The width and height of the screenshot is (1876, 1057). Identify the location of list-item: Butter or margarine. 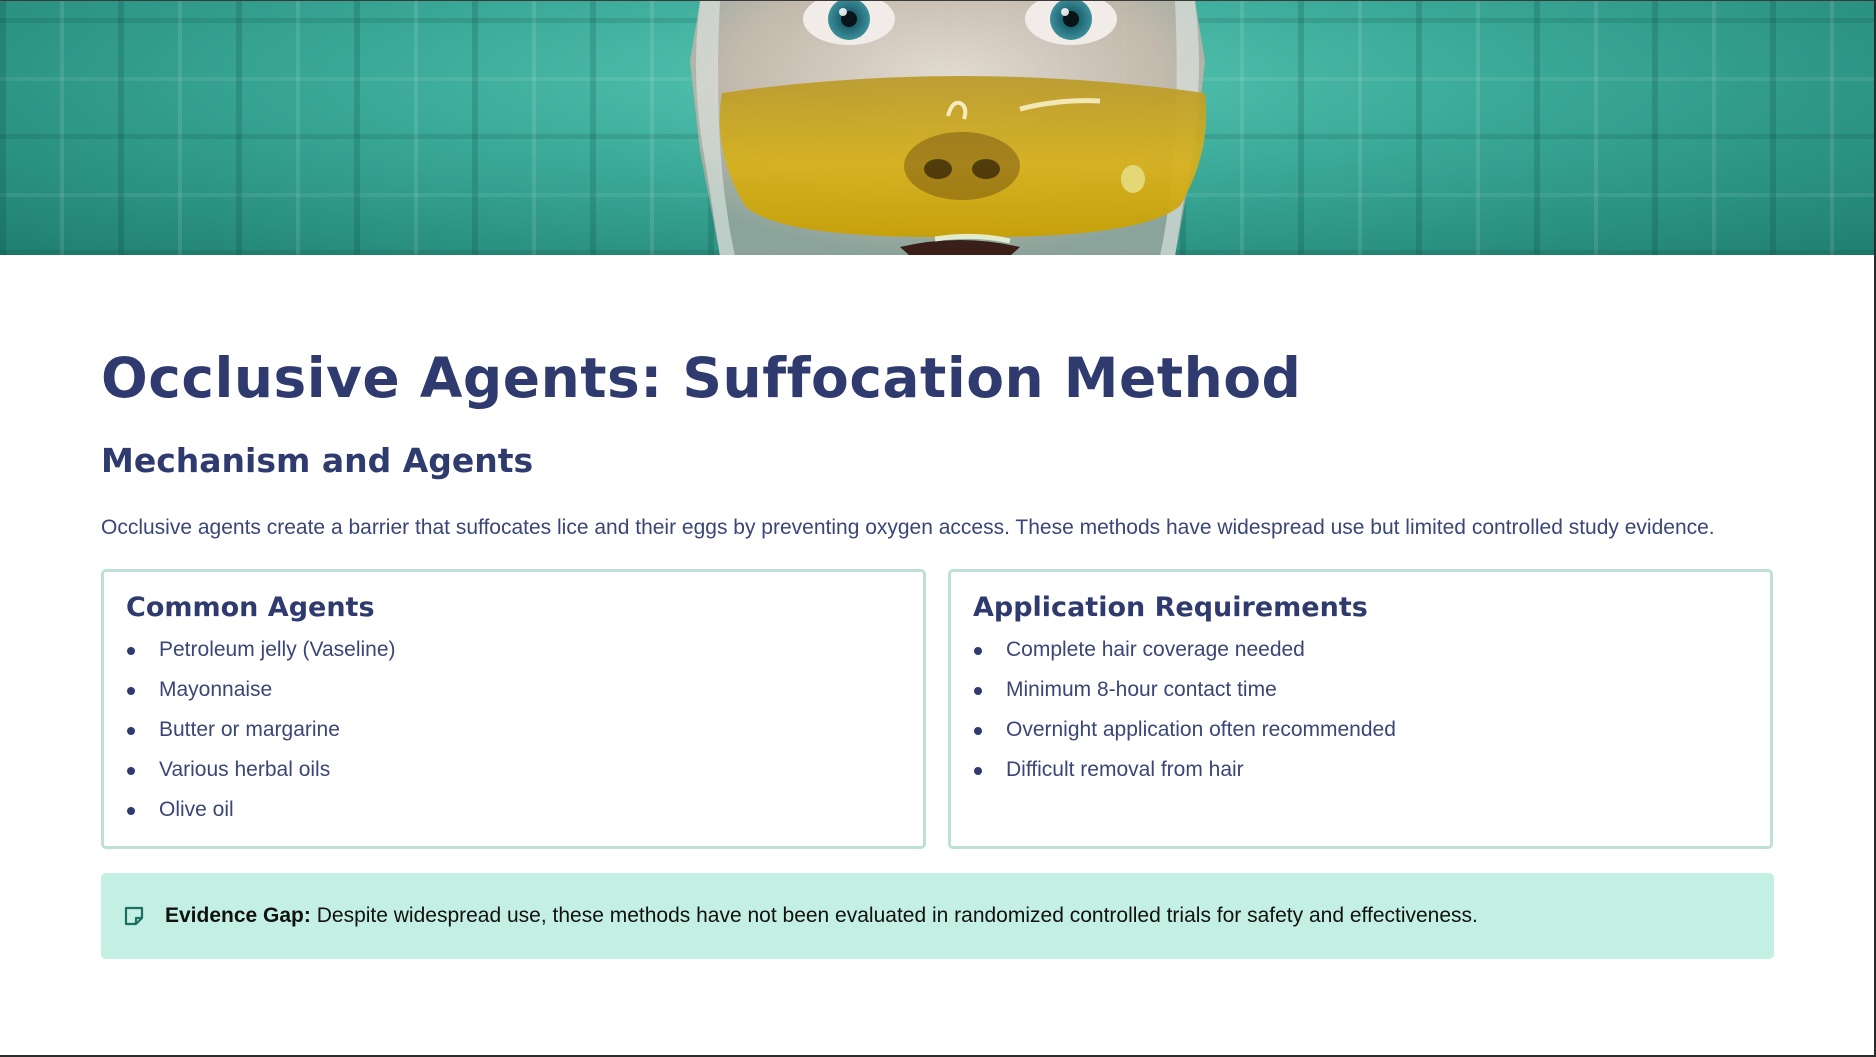
(513, 733).